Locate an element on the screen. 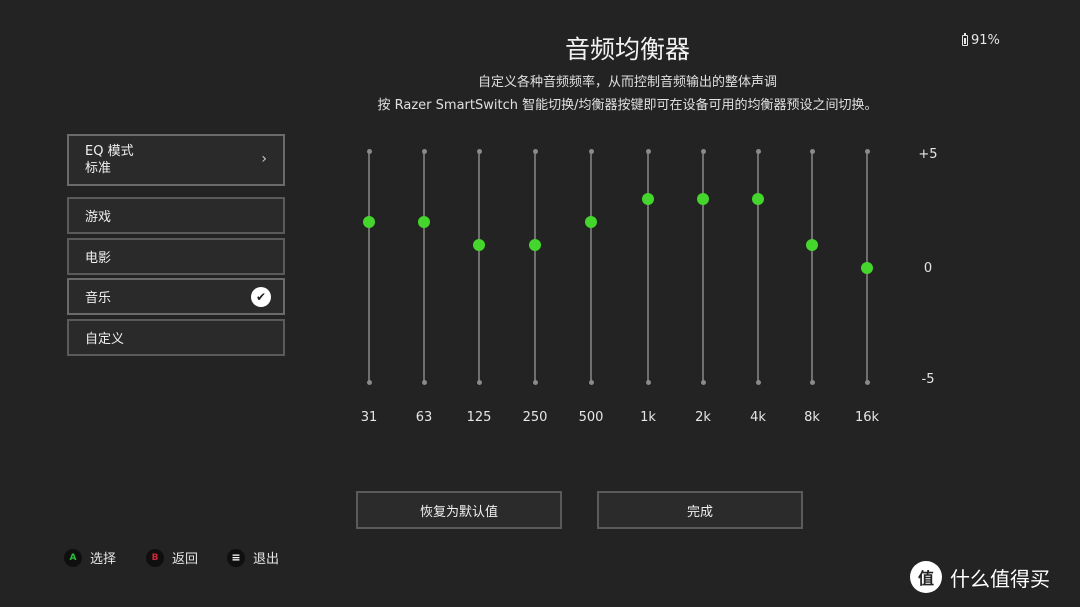 This screenshot has height=607, width=1080. b-button-icon: B is located at coordinates (155, 557).